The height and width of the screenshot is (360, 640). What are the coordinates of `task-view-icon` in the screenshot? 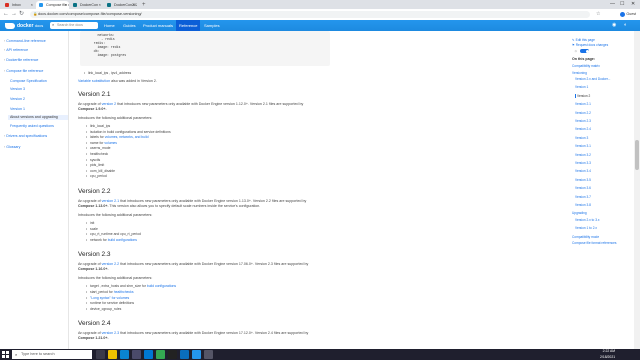 It's located at (100, 354).